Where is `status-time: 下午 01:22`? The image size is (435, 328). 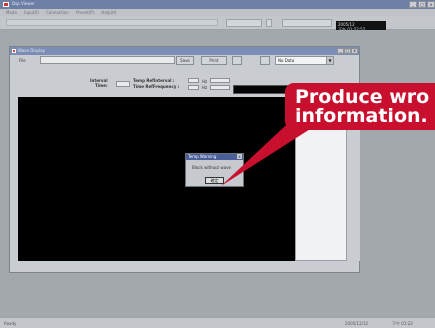 status-time: 下午 01:22 is located at coordinates (402, 323).